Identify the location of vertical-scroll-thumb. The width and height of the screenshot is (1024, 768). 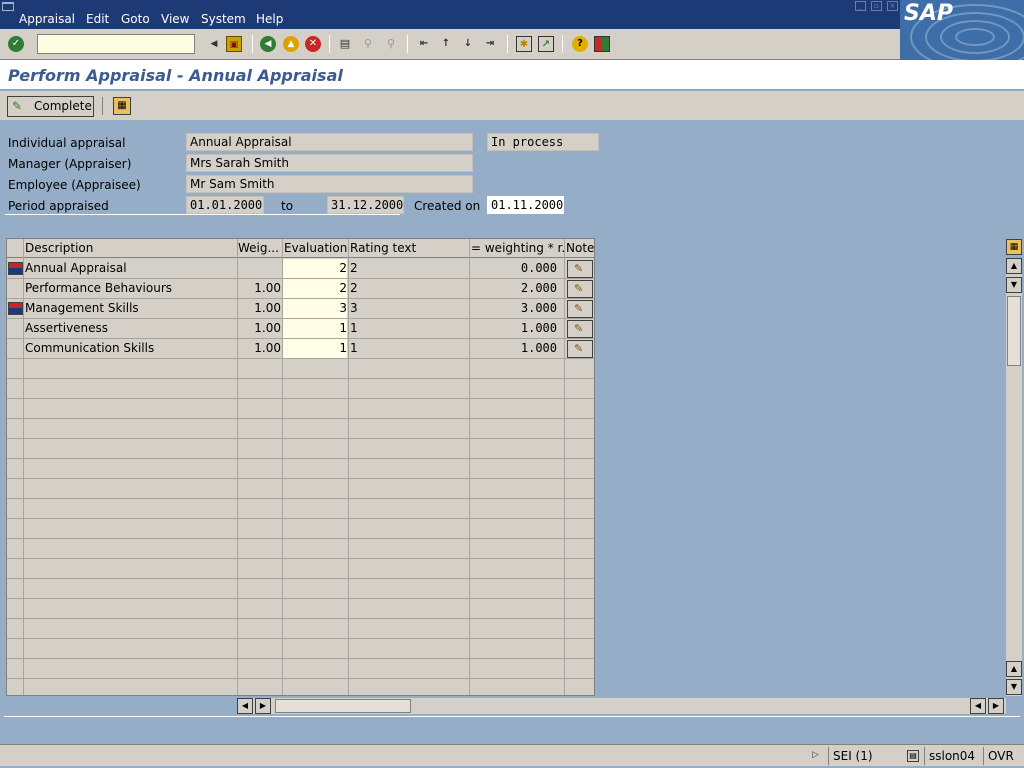
(1014, 331).